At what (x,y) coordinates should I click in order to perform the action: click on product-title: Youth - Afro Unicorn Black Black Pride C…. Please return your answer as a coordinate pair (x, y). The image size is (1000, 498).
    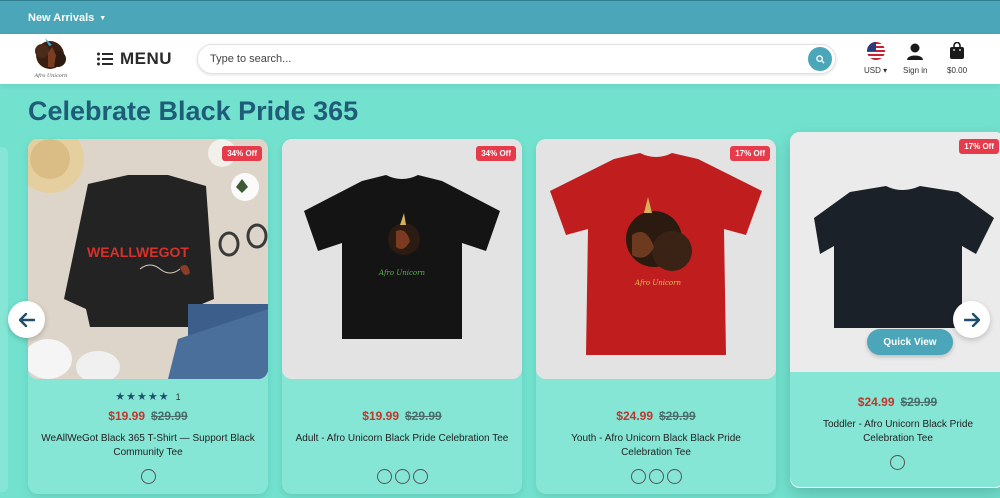
    Looking at the image, I should click on (656, 446).